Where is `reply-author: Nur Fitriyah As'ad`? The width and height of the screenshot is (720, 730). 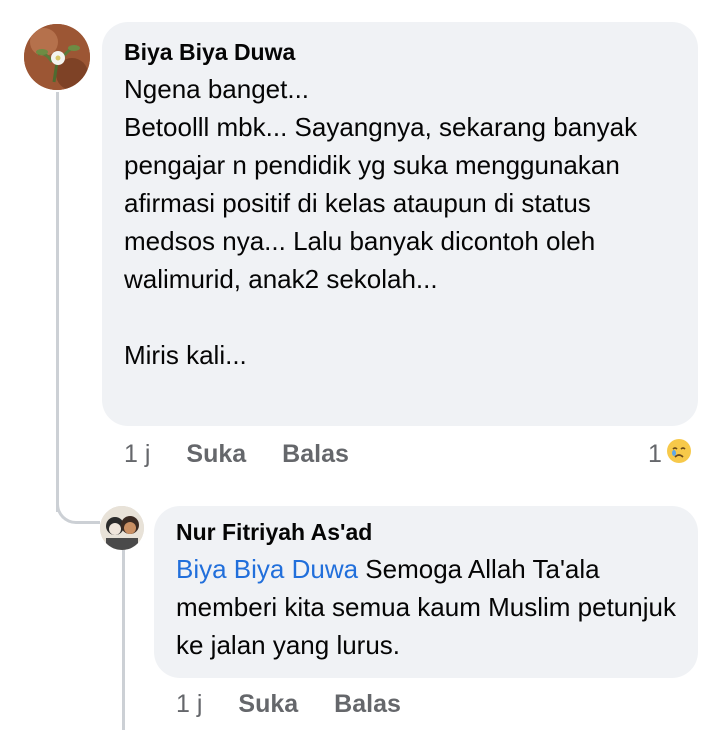
reply-author: Nur Fitriyah As'ad is located at coordinates (426, 532).